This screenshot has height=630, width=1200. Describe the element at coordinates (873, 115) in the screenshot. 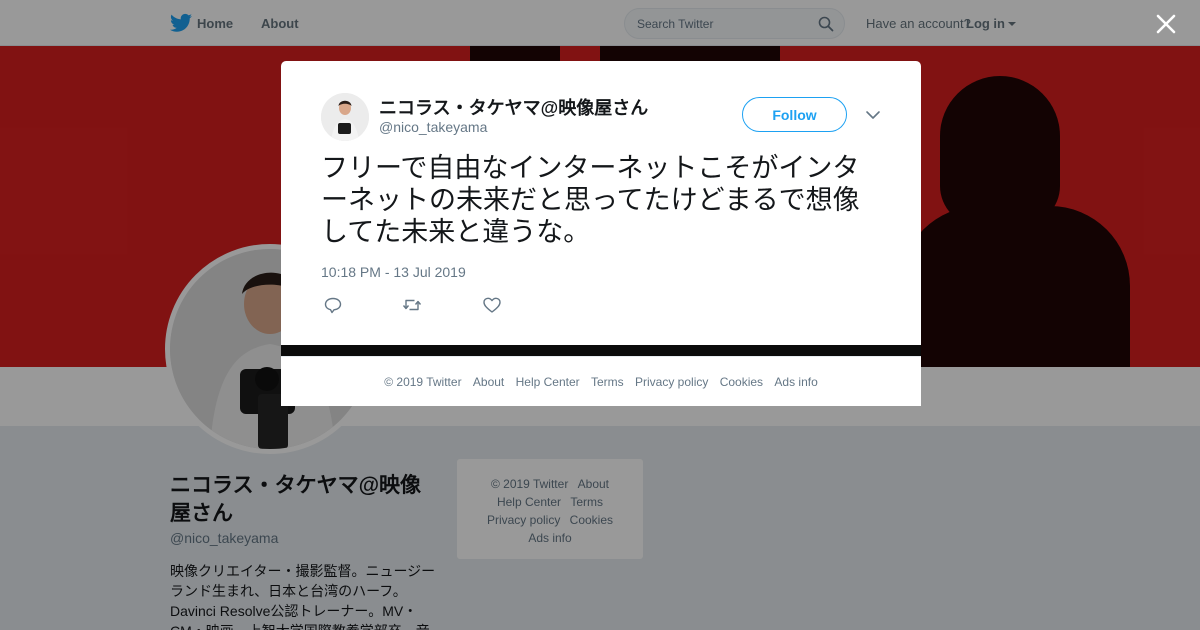

I see `chevron-down-icon` at that location.